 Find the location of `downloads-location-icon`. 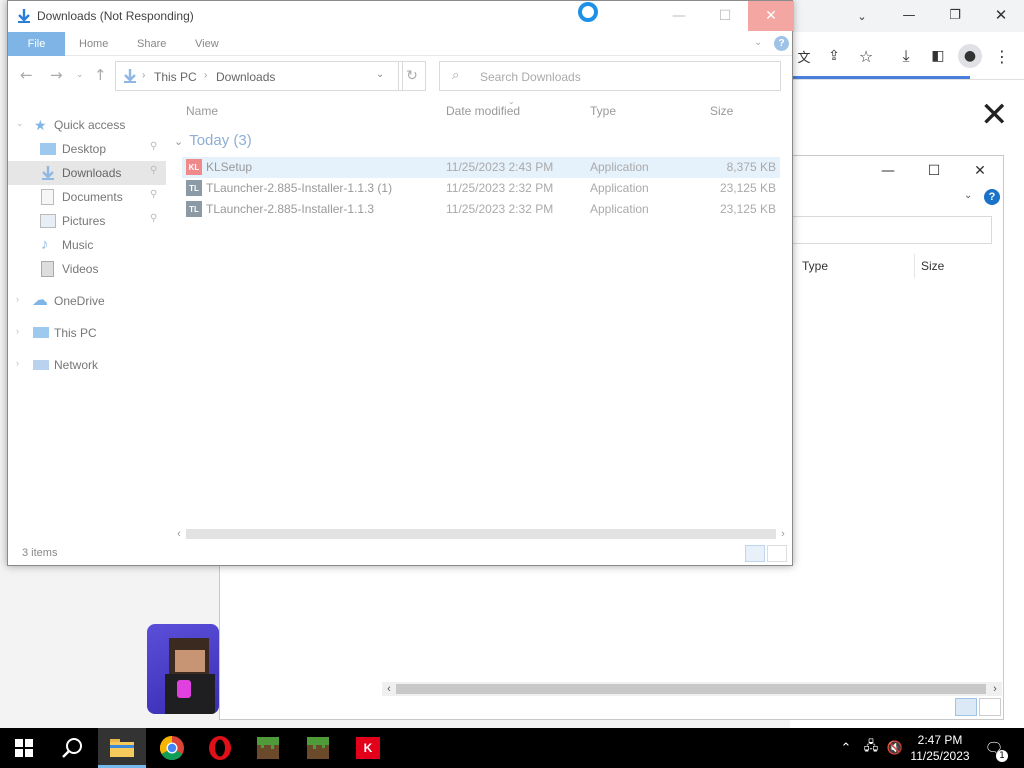

downloads-location-icon is located at coordinates (130, 76).